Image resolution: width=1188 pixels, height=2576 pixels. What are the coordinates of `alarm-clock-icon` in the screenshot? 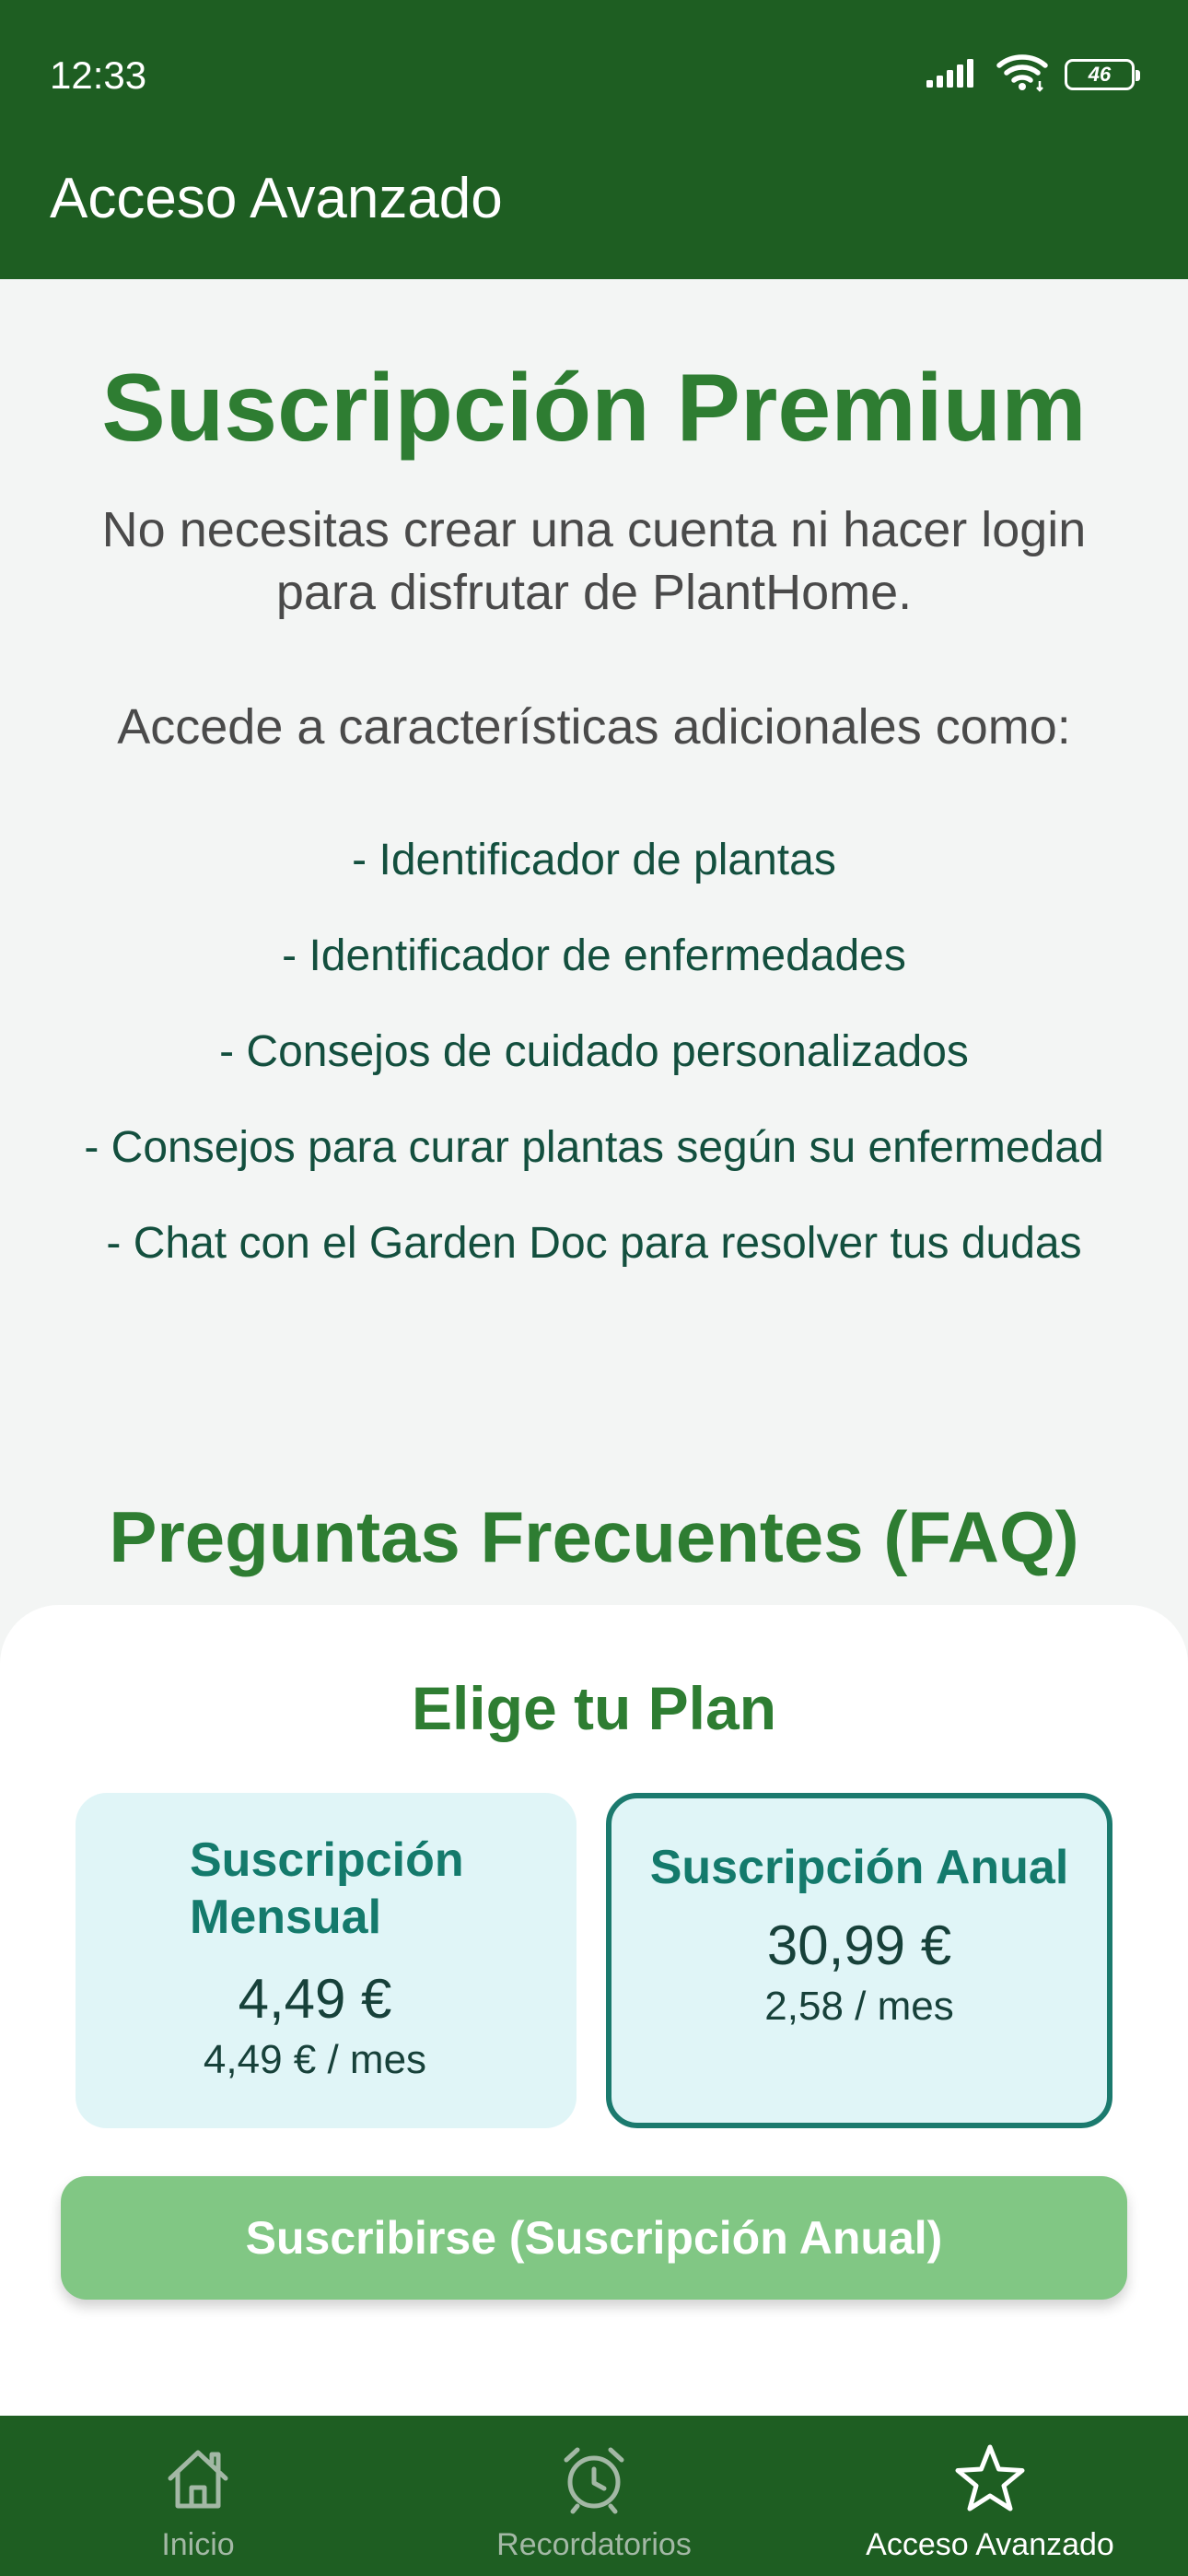 It's located at (594, 2480).